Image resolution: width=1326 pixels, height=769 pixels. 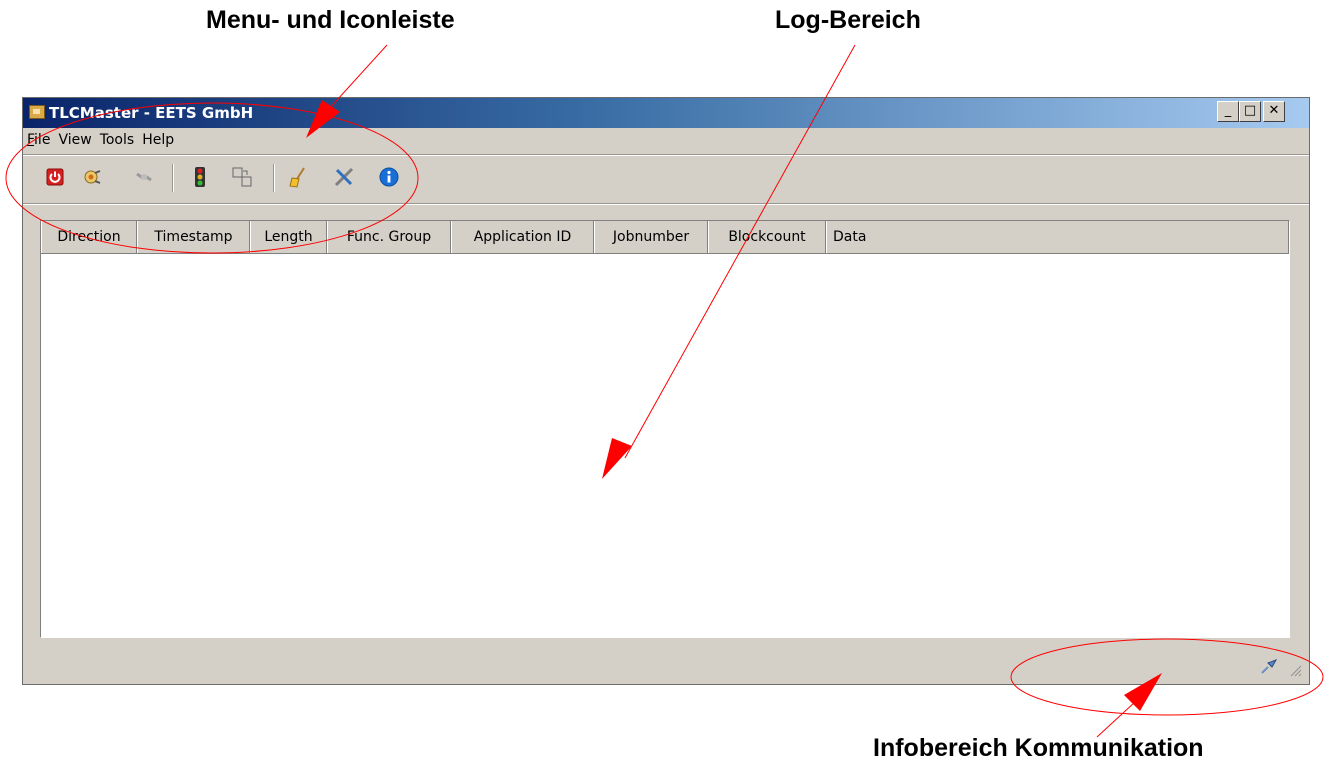 I want to click on toolbar, so click(x=666, y=178).